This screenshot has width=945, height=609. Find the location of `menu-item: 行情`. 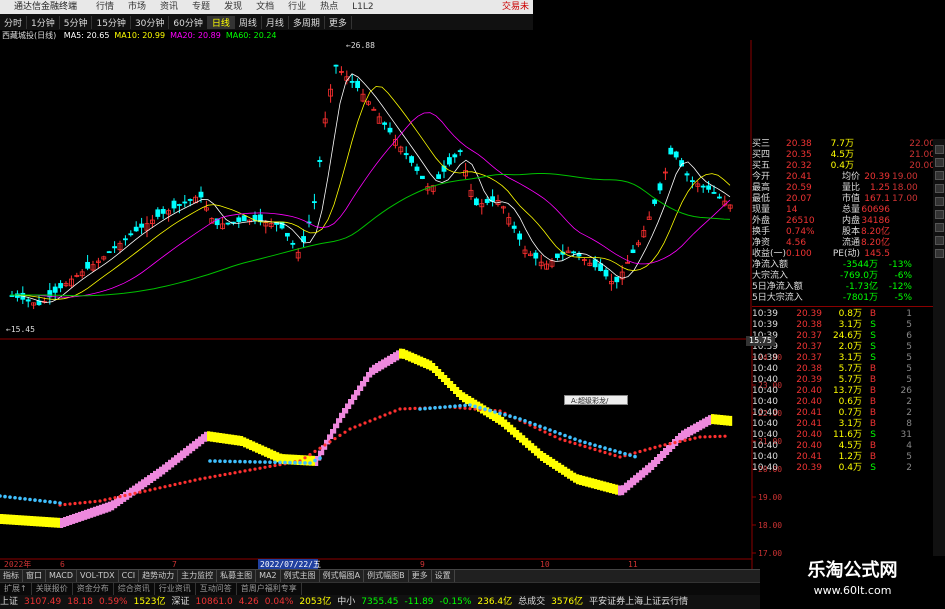

menu-item: 行情 is located at coordinates (105, 7).